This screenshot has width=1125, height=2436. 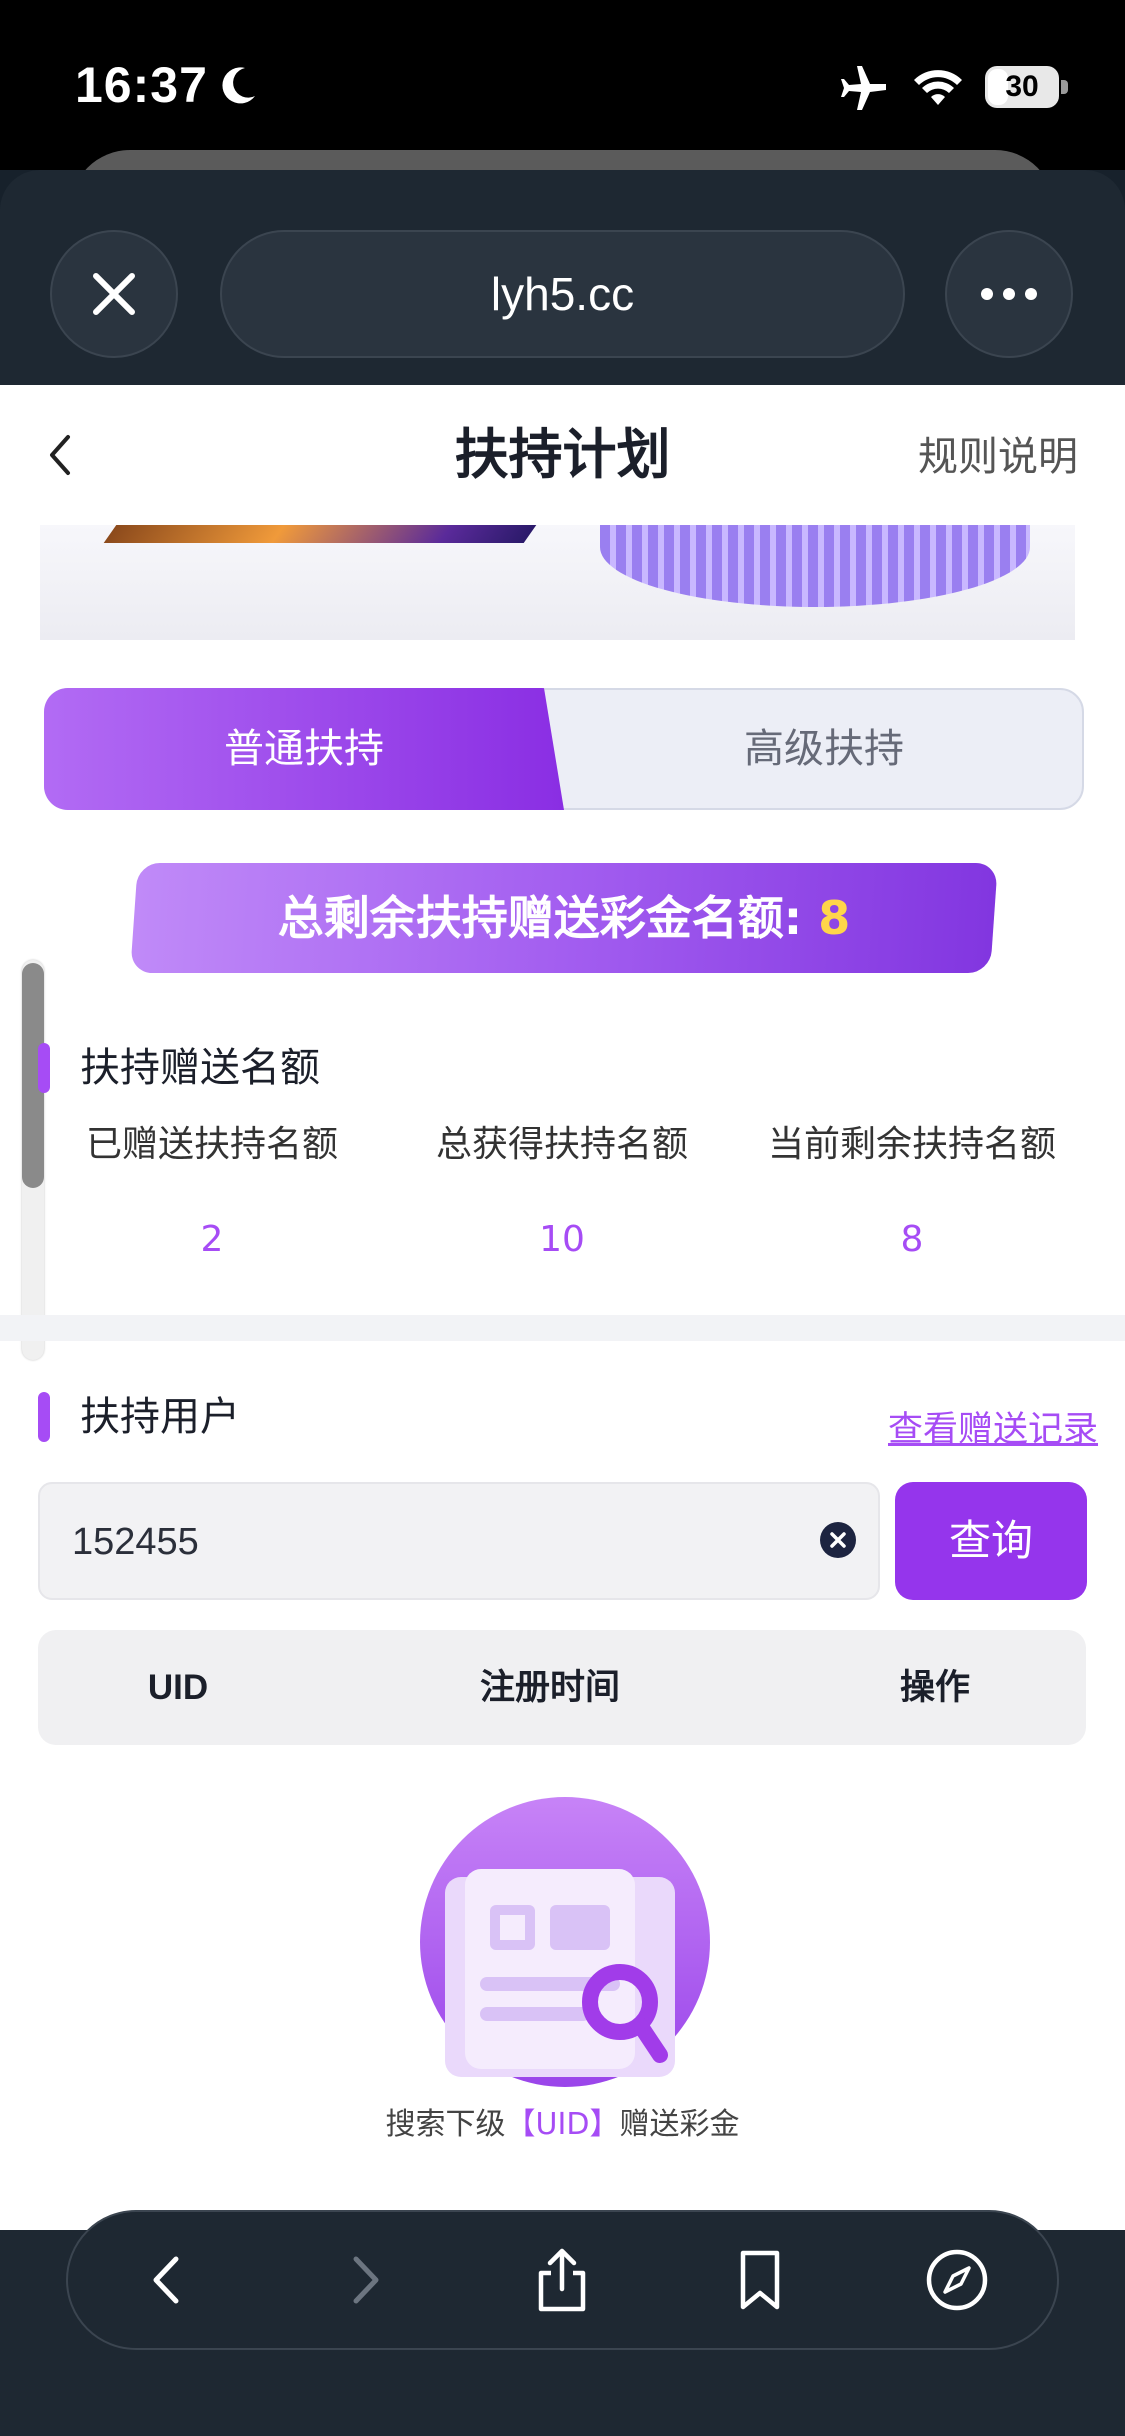 I want to click on stat-label-remaining: 当前剩余扶持名额, so click(x=911, y=1144).